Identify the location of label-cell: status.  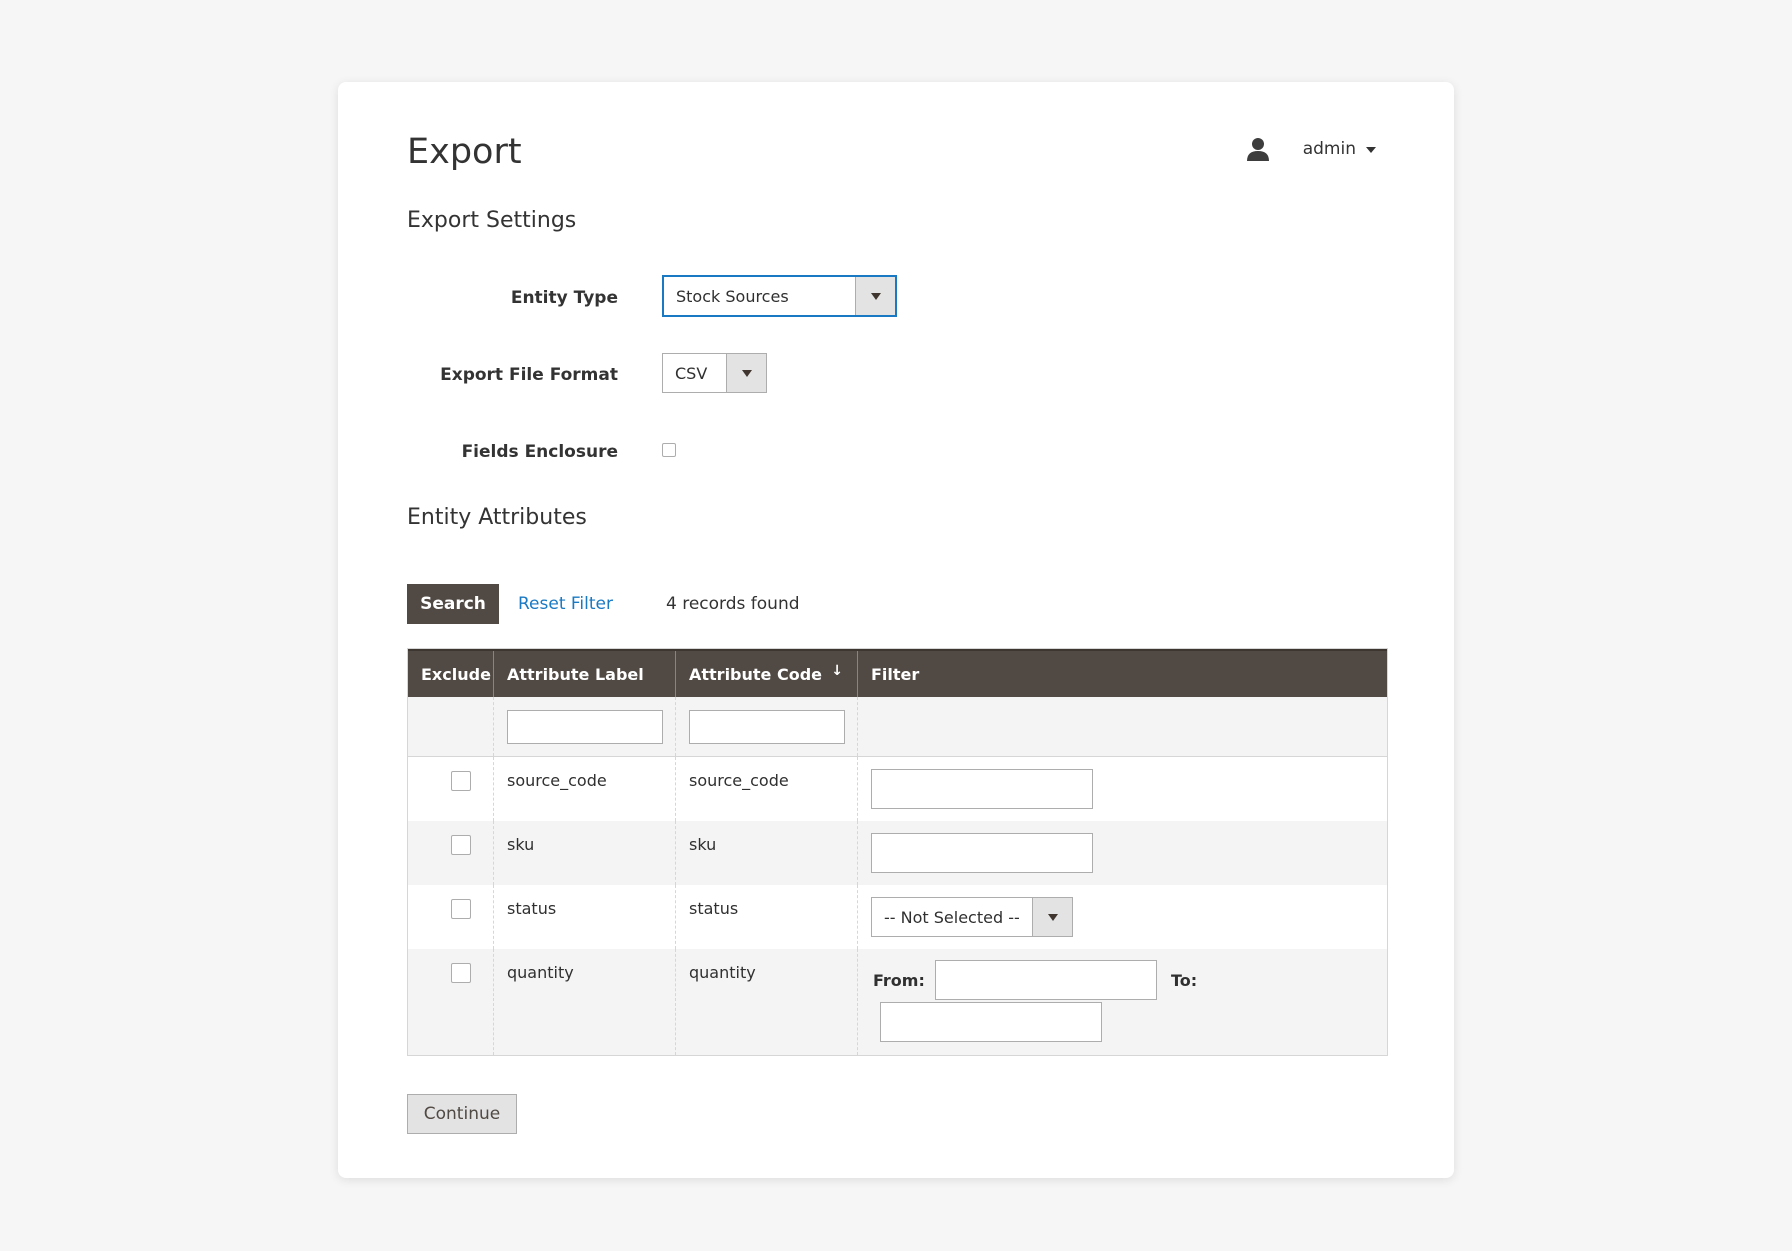
(585, 917).